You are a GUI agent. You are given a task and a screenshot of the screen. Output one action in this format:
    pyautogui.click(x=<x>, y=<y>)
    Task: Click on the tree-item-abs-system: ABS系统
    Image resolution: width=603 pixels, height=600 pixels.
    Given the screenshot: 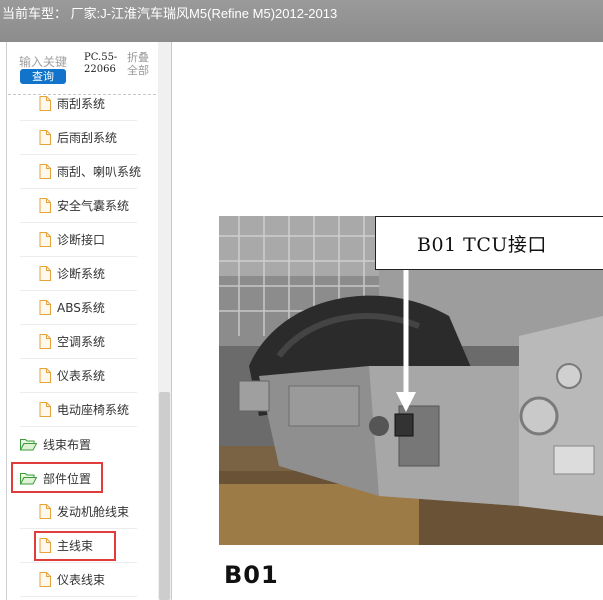 What is the action you would take?
    pyautogui.click(x=78, y=308)
    